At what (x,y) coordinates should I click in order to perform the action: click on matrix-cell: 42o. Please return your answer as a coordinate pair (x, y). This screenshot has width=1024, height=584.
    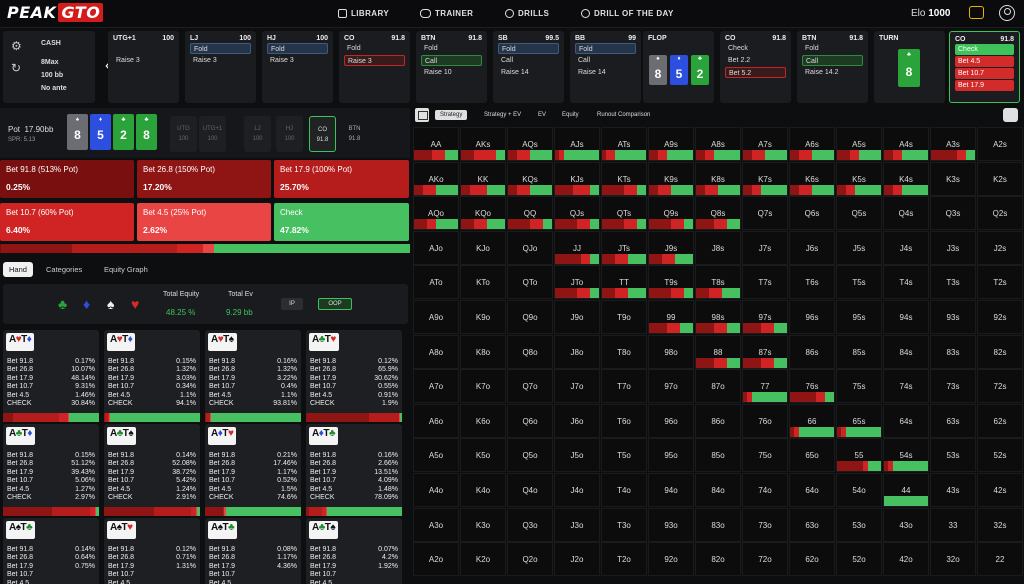
    Looking at the image, I should click on (906, 559).